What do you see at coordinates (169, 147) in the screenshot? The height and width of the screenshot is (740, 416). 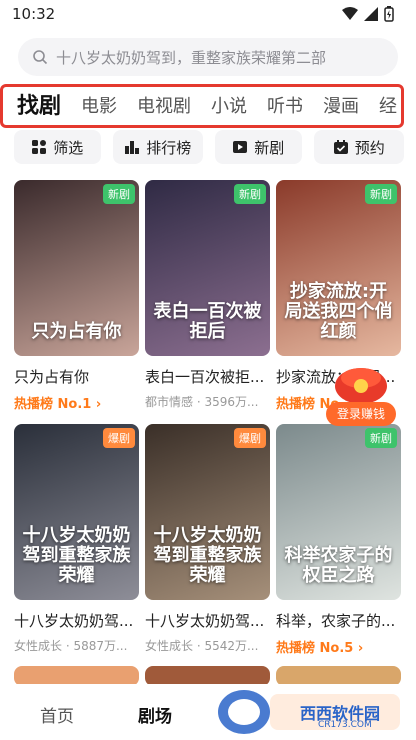 I see `ranking-label: 排行榜` at bounding box center [169, 147].